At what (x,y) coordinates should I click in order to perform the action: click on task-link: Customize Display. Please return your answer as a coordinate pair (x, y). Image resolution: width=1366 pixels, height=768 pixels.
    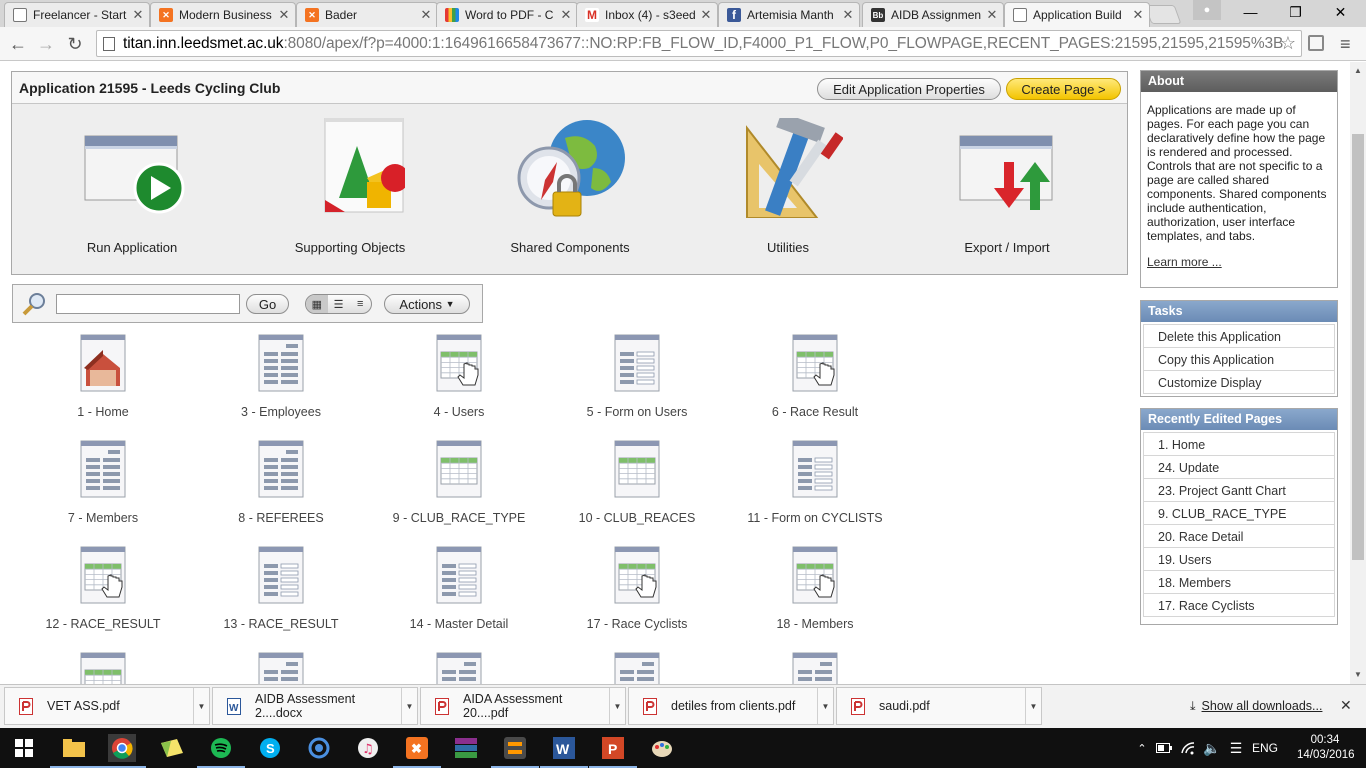
    Looking at the image, I should click on (1239, 382).